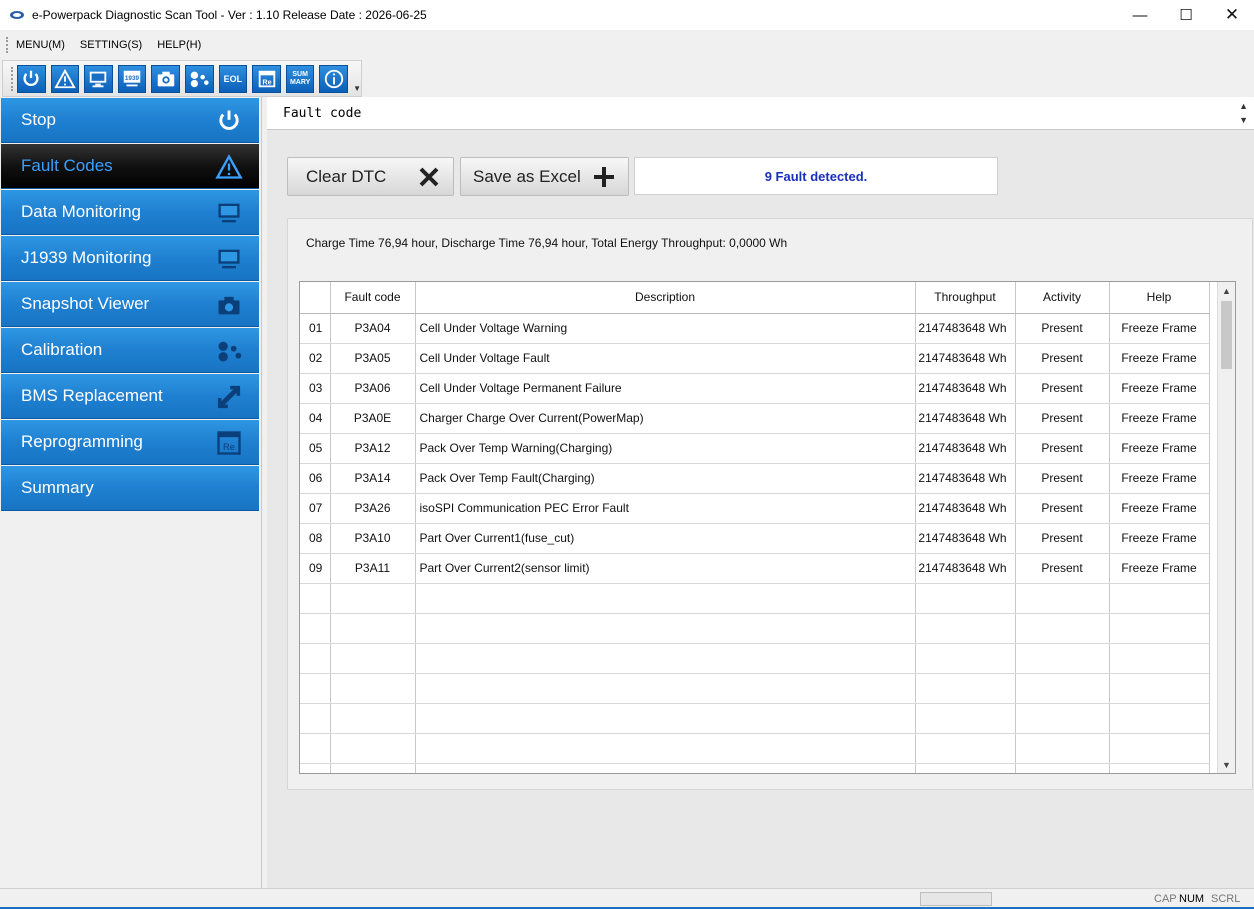 The height and width of the screenshot is (909, 1254). I want to click on minimize-button: —, so click(1140, 15).